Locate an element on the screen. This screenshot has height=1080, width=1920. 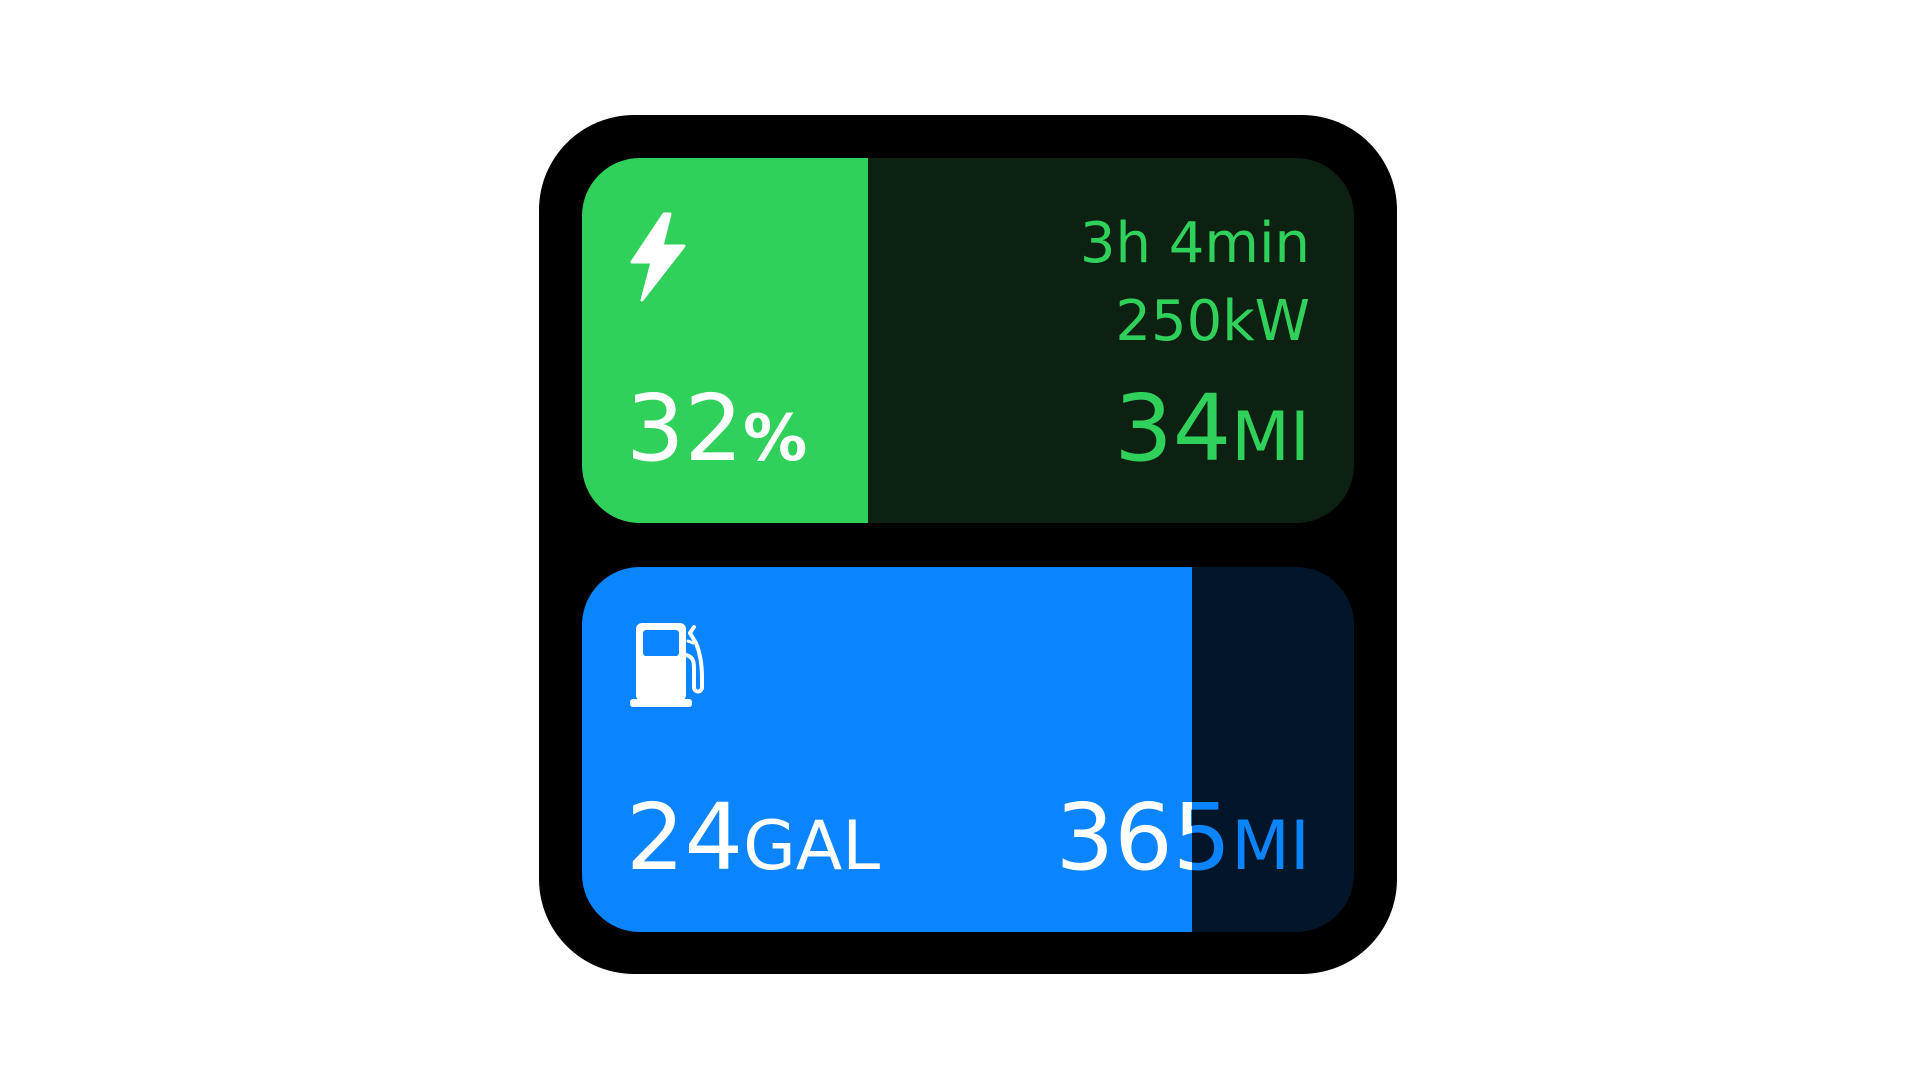
fuel-card: 24GAL 365MI 24GAL 36 is located at coordinates (968, 749).